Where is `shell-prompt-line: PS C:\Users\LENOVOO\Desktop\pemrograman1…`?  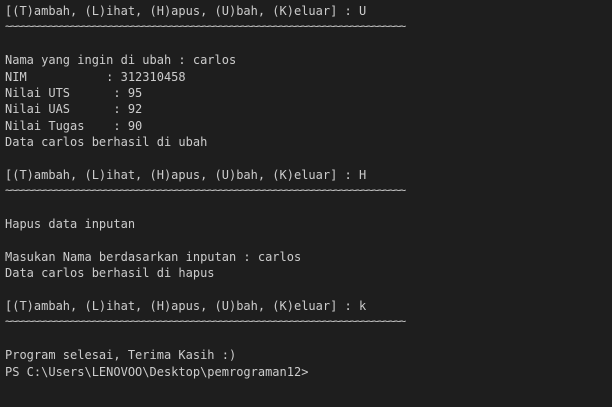 shell-prompt-line: PS C:\Users\LENOVOO\Desktop\pemrograman1… is located at coordinates (308, 372).